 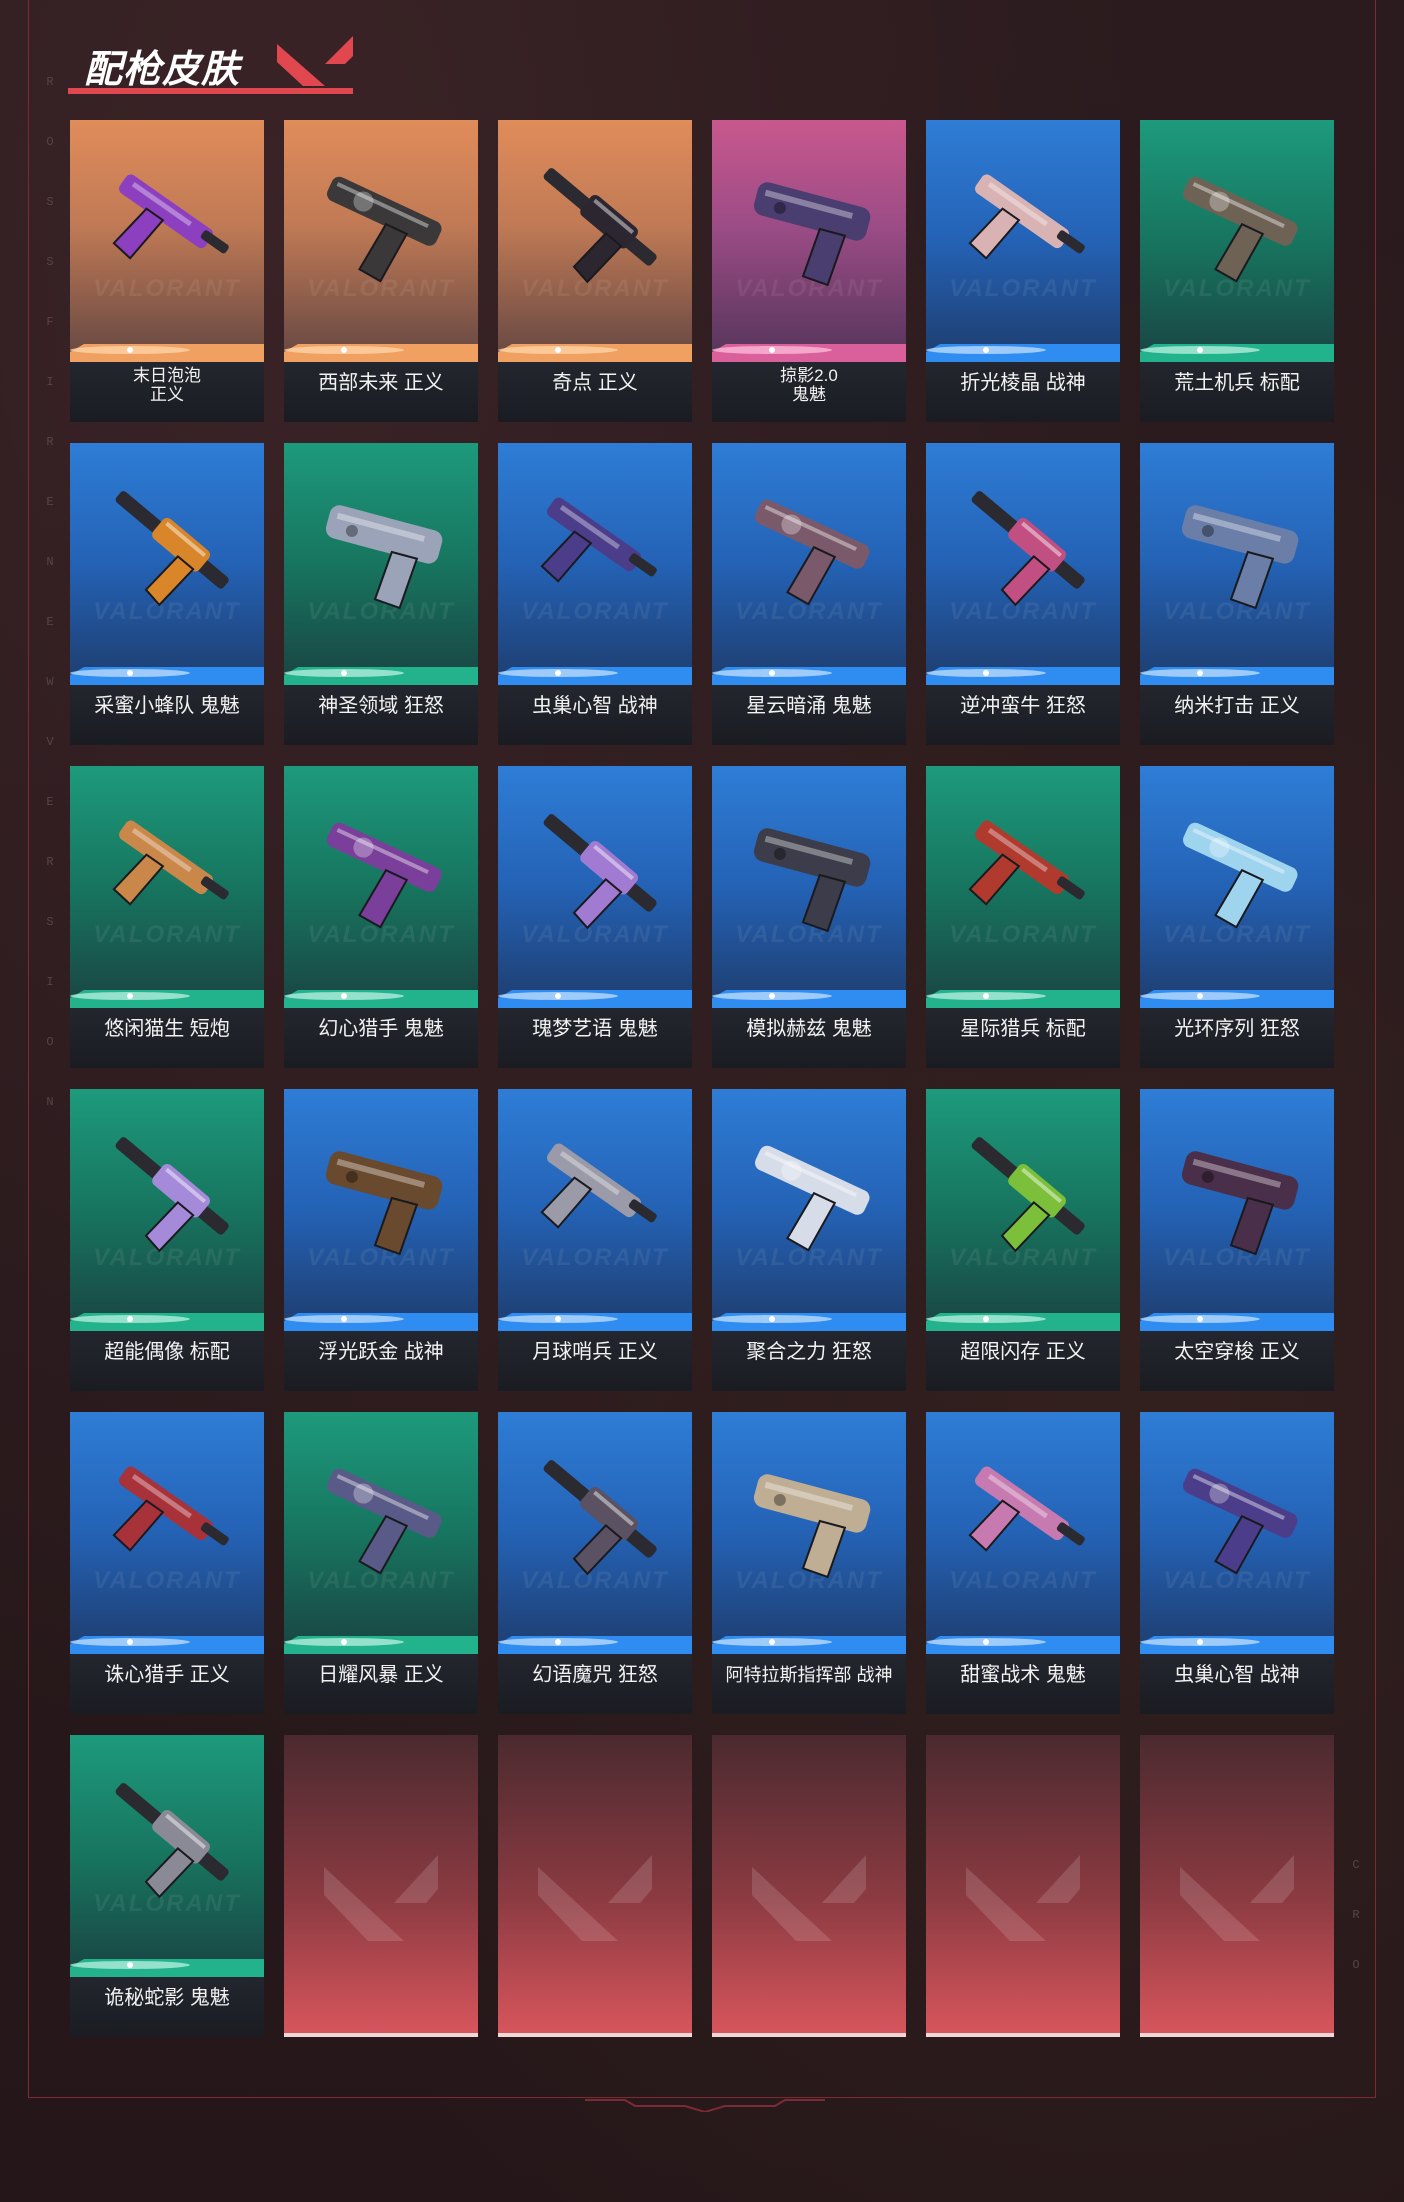 What do you see at coordinates (1023, 1029) in the screenshot?
I see `skin-name: 星际猎兵 标配` at bounding box center [1023, 1029].